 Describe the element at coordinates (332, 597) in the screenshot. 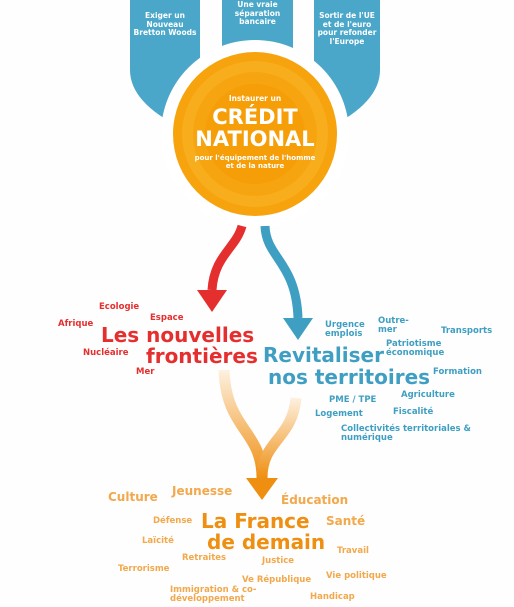

I see `bottom-item-handicap: Handicap` at that location.